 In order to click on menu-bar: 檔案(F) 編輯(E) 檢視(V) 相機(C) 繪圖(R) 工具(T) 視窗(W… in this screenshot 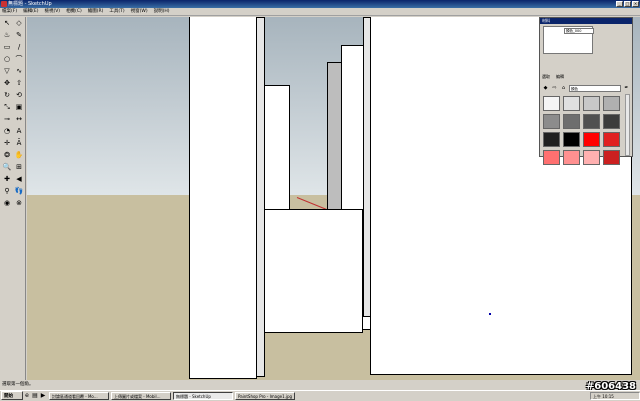, I will do `click(320, 12)`.